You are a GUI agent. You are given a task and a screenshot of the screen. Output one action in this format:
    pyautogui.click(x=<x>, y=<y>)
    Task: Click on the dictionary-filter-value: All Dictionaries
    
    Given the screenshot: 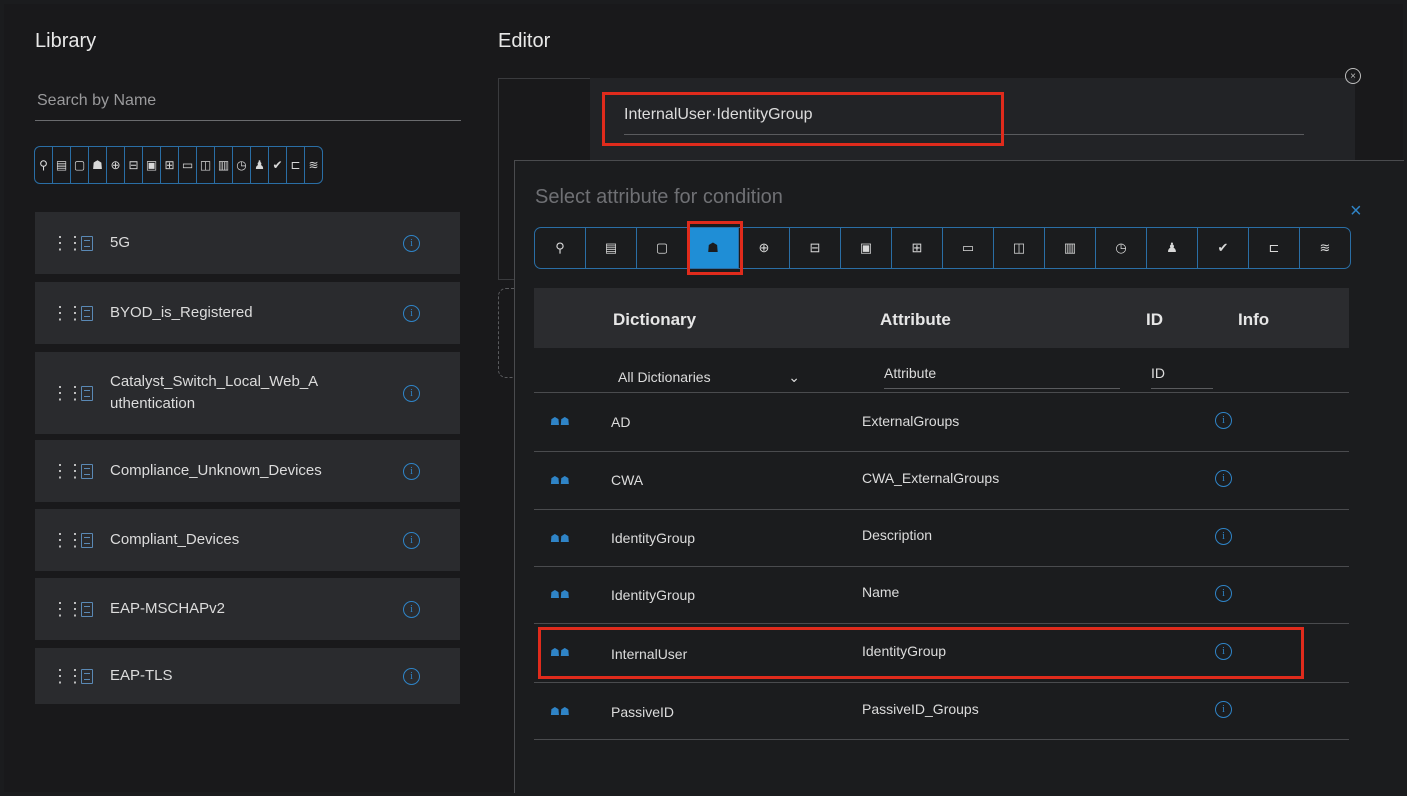 What is the action you would take?
    pyautogui.click(x=664, y=377)
    